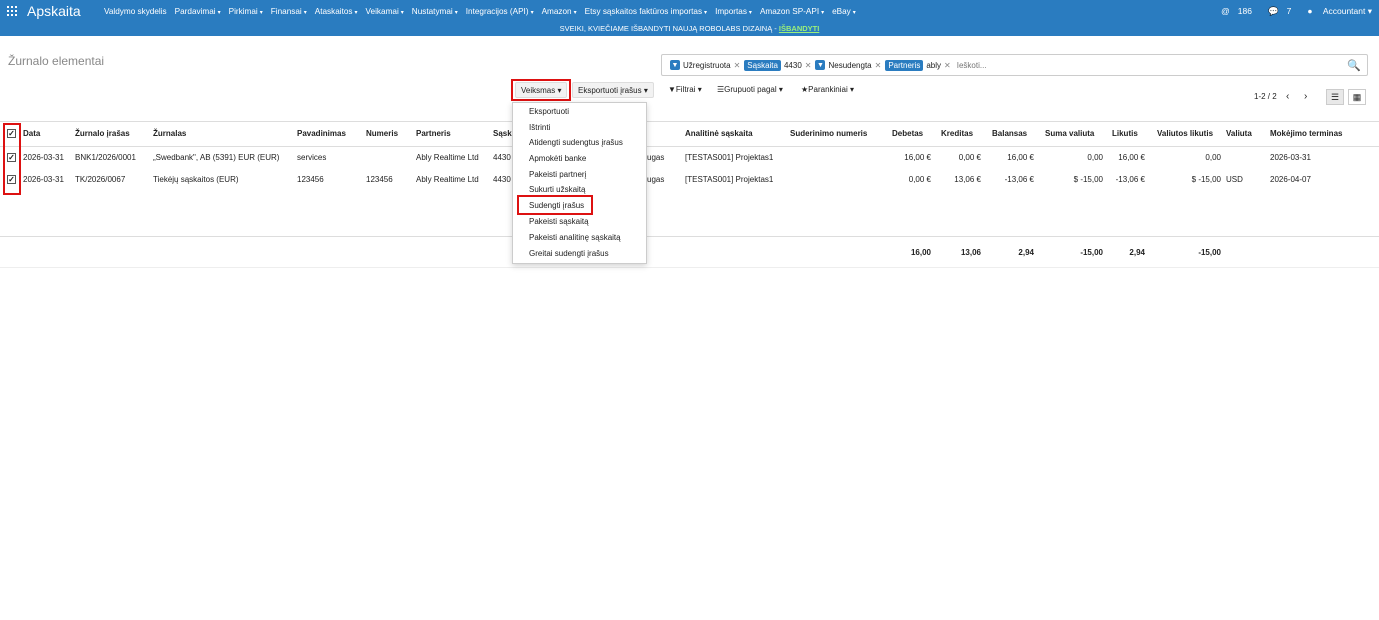  Describe the element at coordinates (1290, 179) in the screenshot. I see `table-cell: 2026-04-07` at that location.